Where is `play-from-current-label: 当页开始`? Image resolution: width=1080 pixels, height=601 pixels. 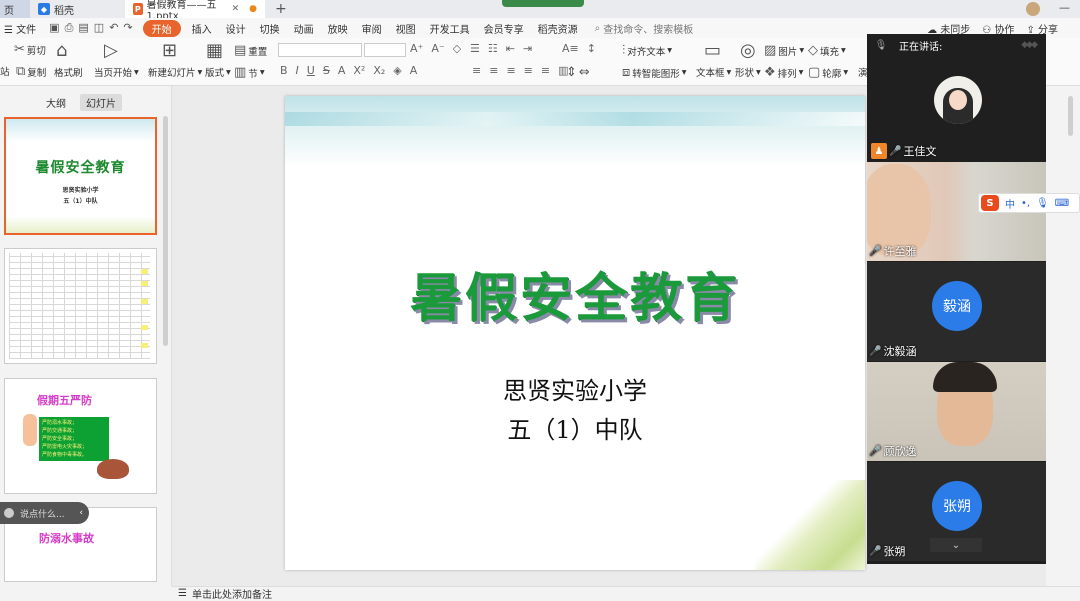
play-from-current-label: 当页开始 is located at coordinates (113, 73).